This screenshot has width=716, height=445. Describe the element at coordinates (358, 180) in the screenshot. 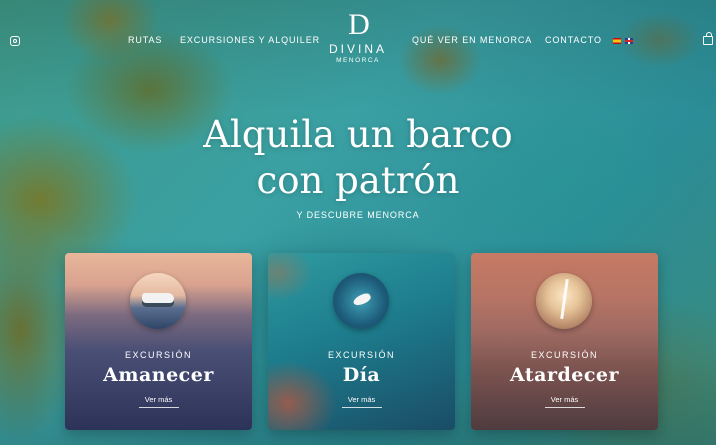

I see `hero-title-line-2: con patrón` at that location.